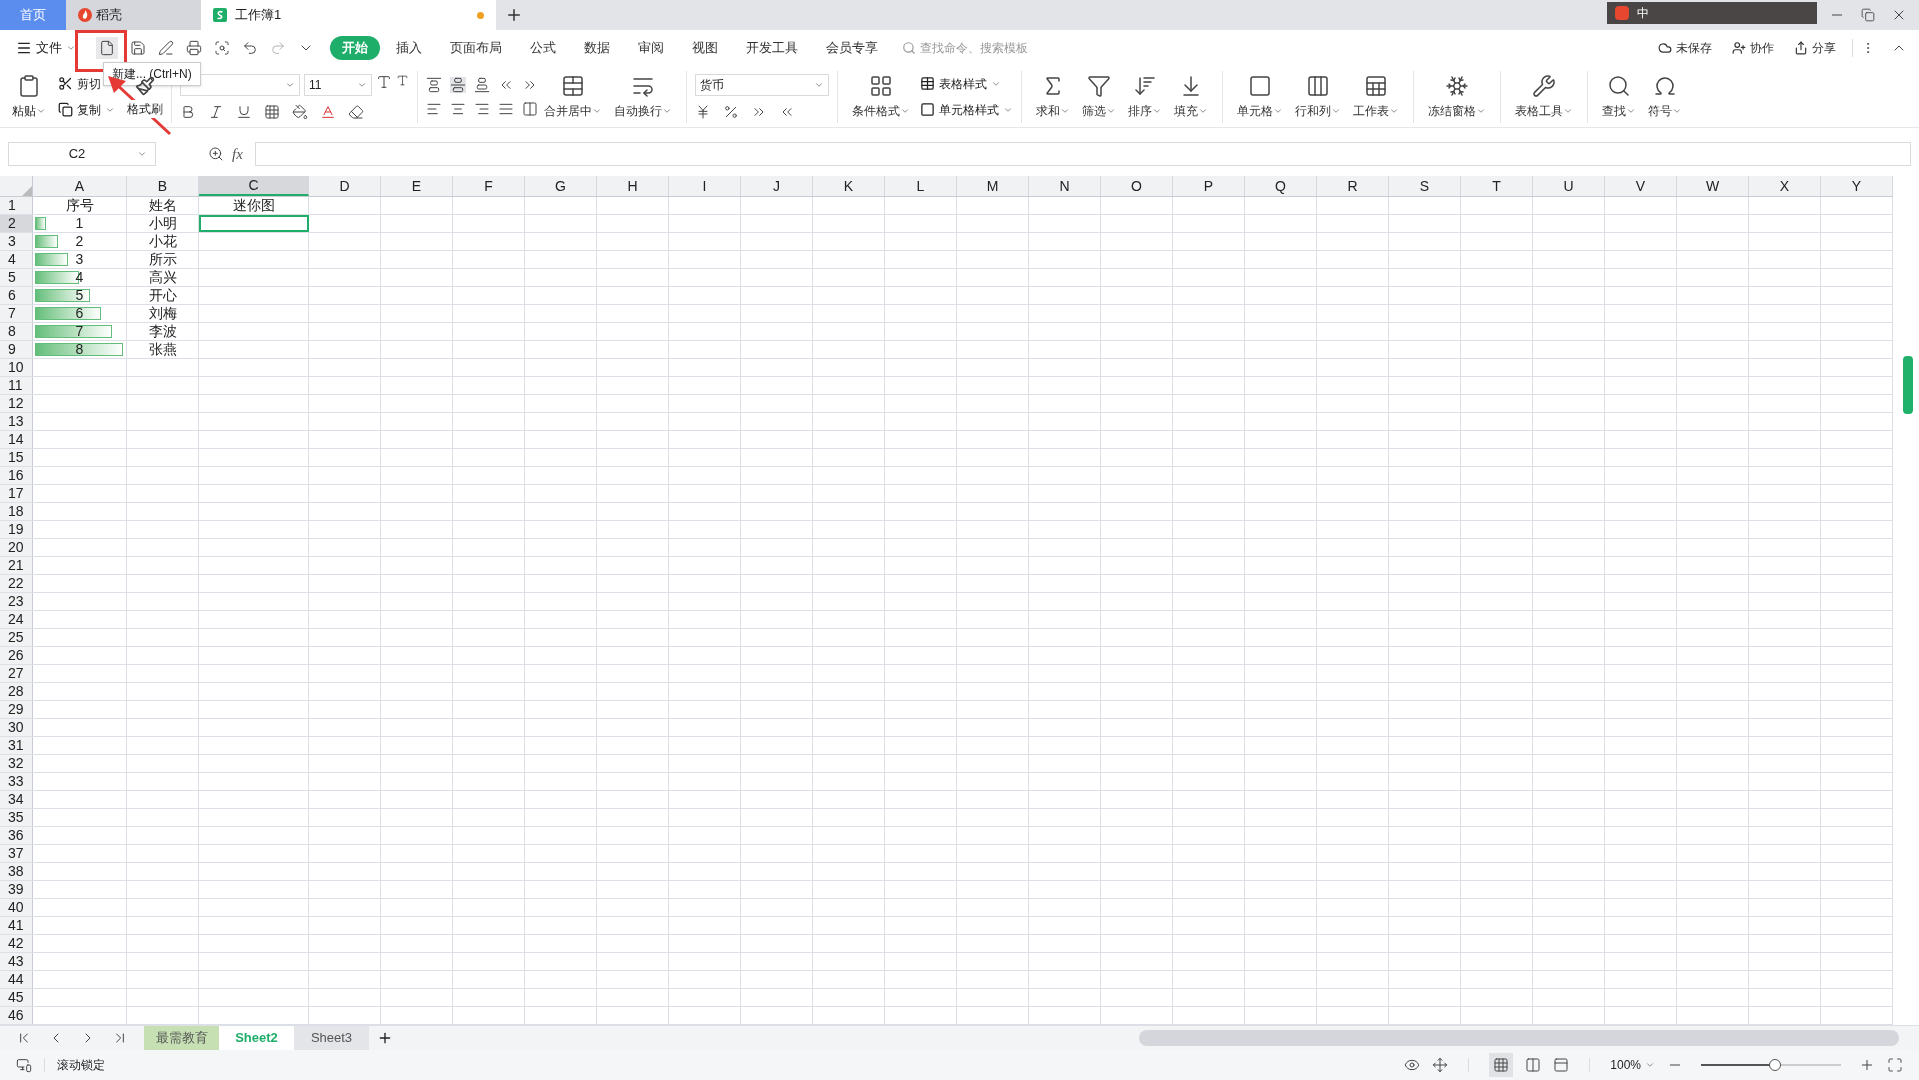 This screenshot has width=1919, height=1080. What do you see at coordinates (1785, 186) in the screenshot?
I see `column-header: X` at bounding box center [1785, 186].